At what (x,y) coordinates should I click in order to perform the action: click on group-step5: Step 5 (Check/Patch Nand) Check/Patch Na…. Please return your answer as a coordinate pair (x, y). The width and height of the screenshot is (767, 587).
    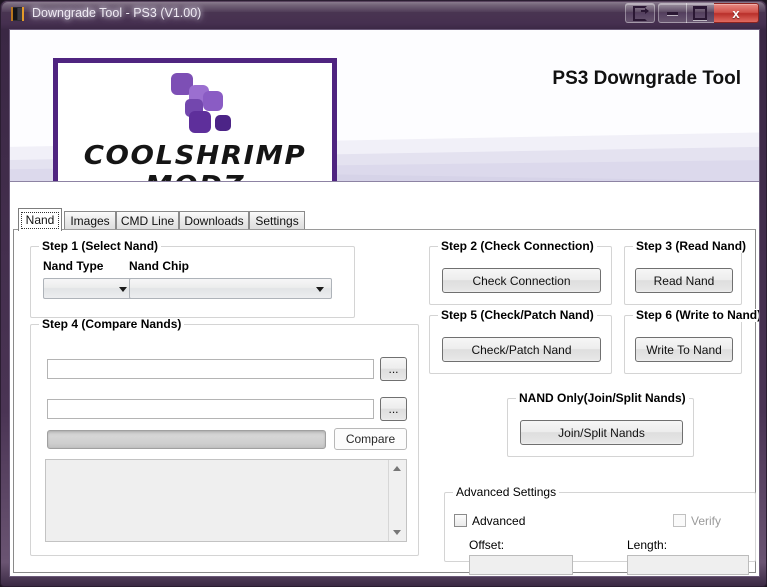
    Looking at the image, I should click on (520, 341).